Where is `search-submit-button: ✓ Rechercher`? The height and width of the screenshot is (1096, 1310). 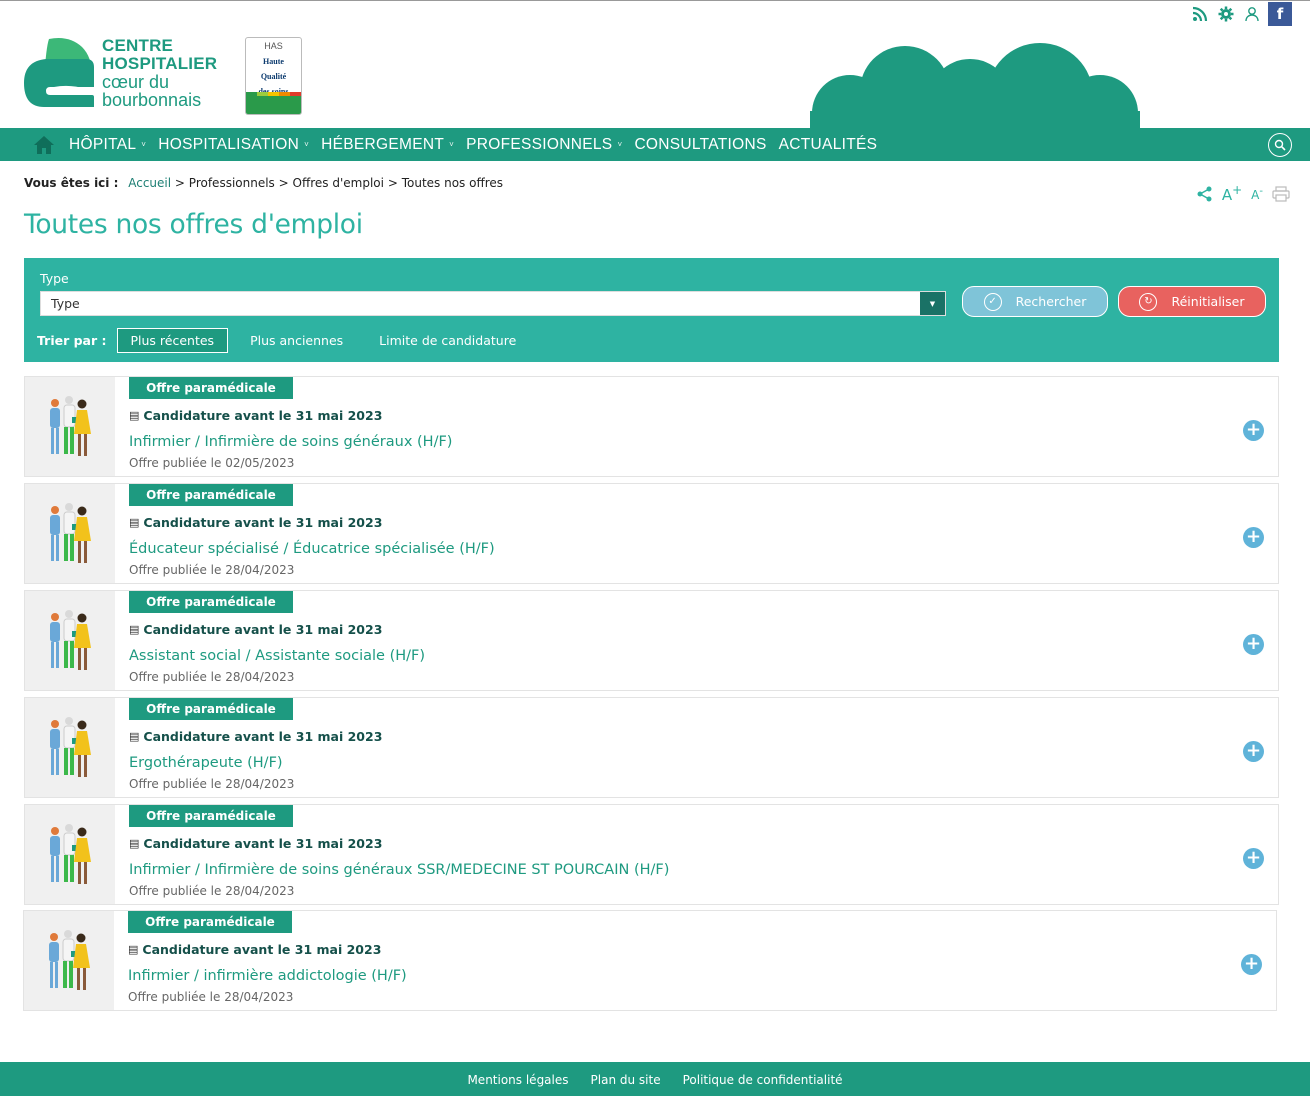
search-submit-button: ✓ Rechercher is located at coordinates (1035, 301).